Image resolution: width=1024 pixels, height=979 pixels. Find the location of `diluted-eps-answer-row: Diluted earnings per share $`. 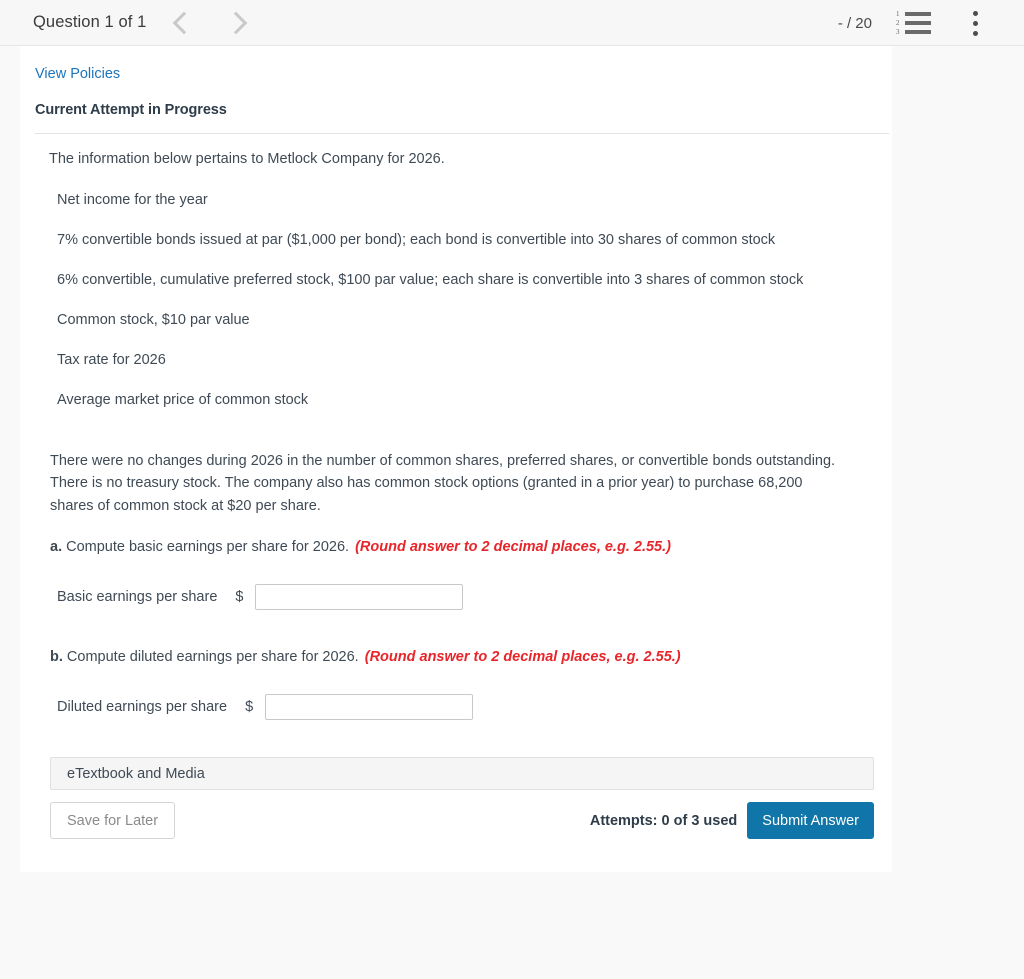

diluted-eps-answer-row: Diluted earnings per share $ is located at coordinates (462, 707).